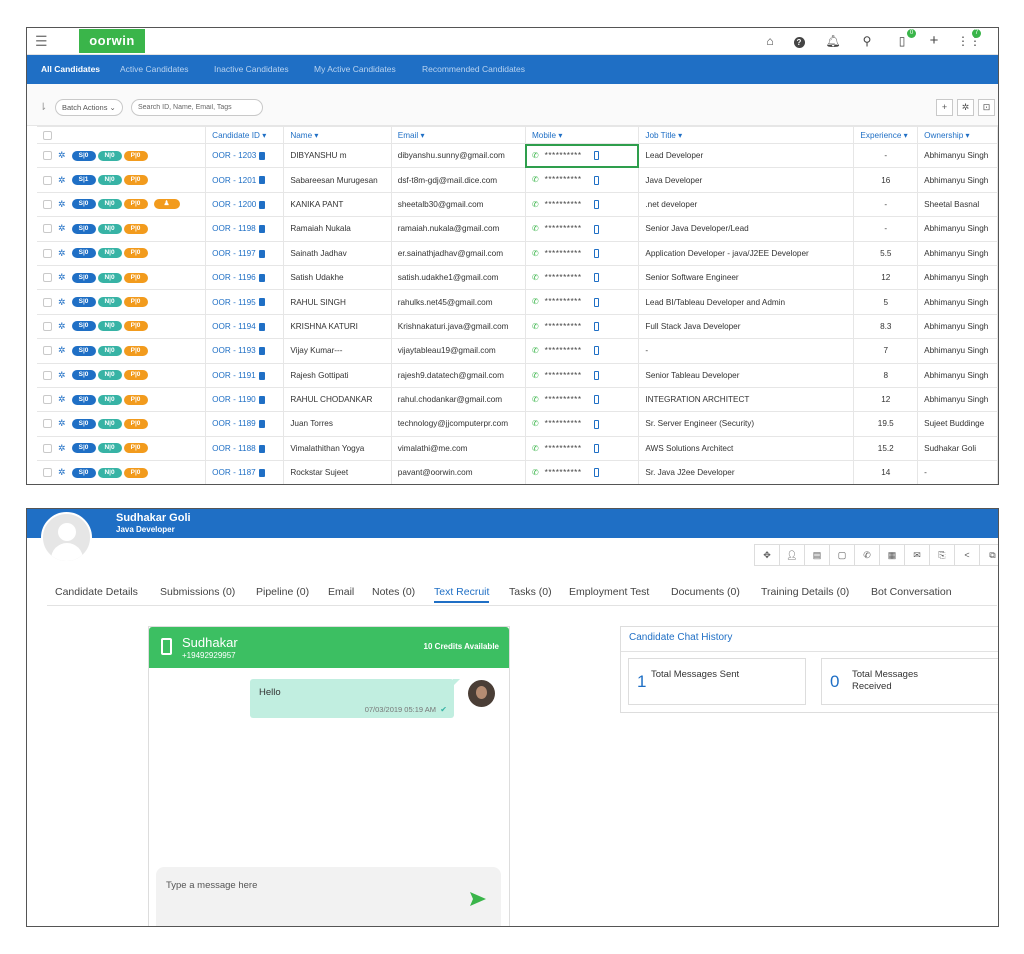 This screenshot has height=954, width=1024. Describe the element at coordinates (833, 41) in the screenshot. I see `bell-icon: 🔔︎` at that location.